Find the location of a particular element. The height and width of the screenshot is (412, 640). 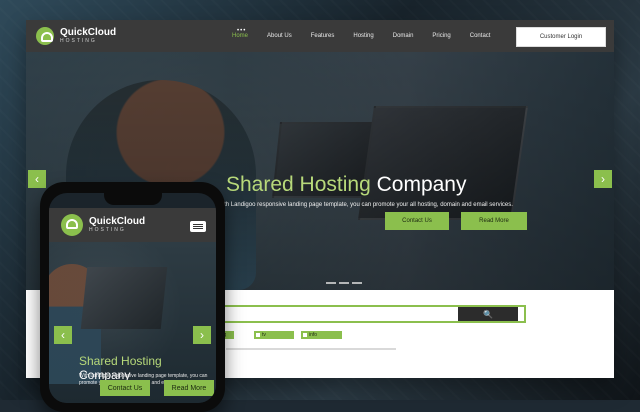

tld-option-tv: tv is located at coordinates (274, 335).